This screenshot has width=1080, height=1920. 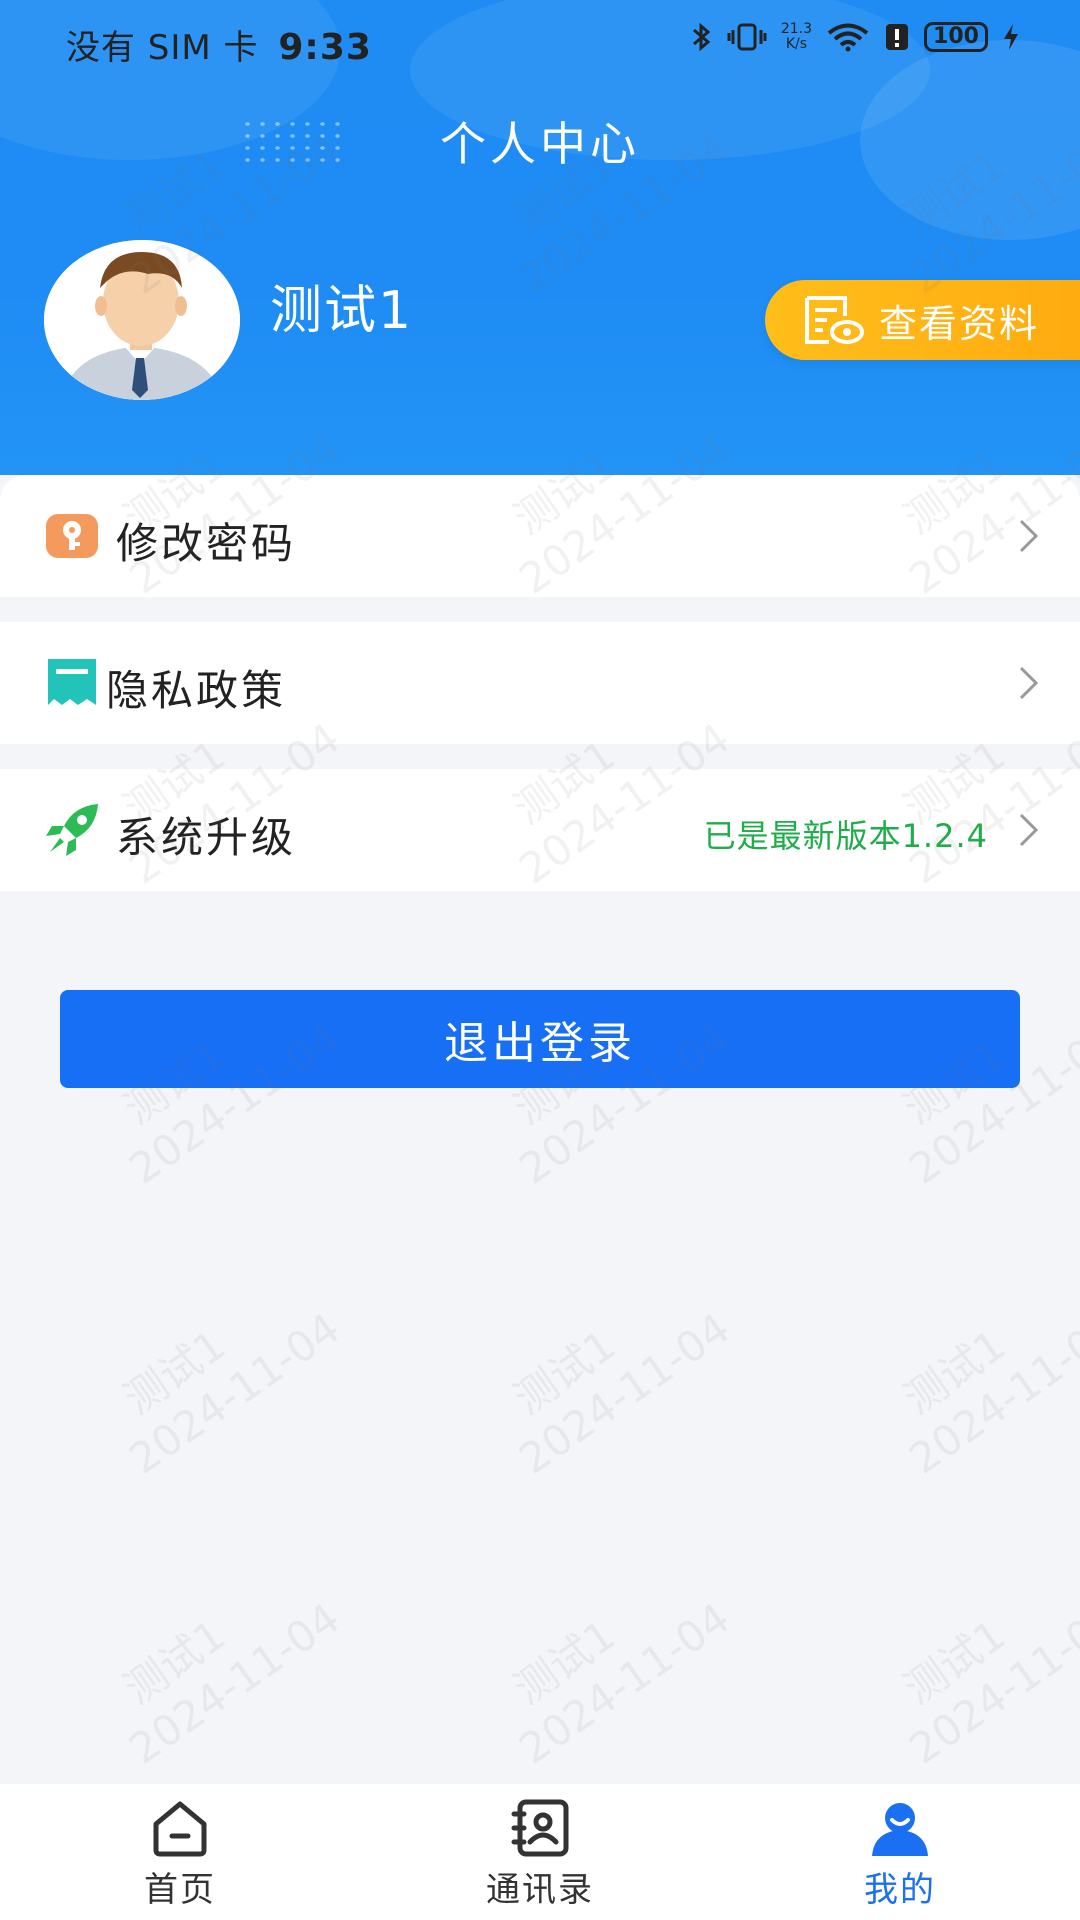 I want to click on logout-button: 退出登录, so click(x=540, y=1039).